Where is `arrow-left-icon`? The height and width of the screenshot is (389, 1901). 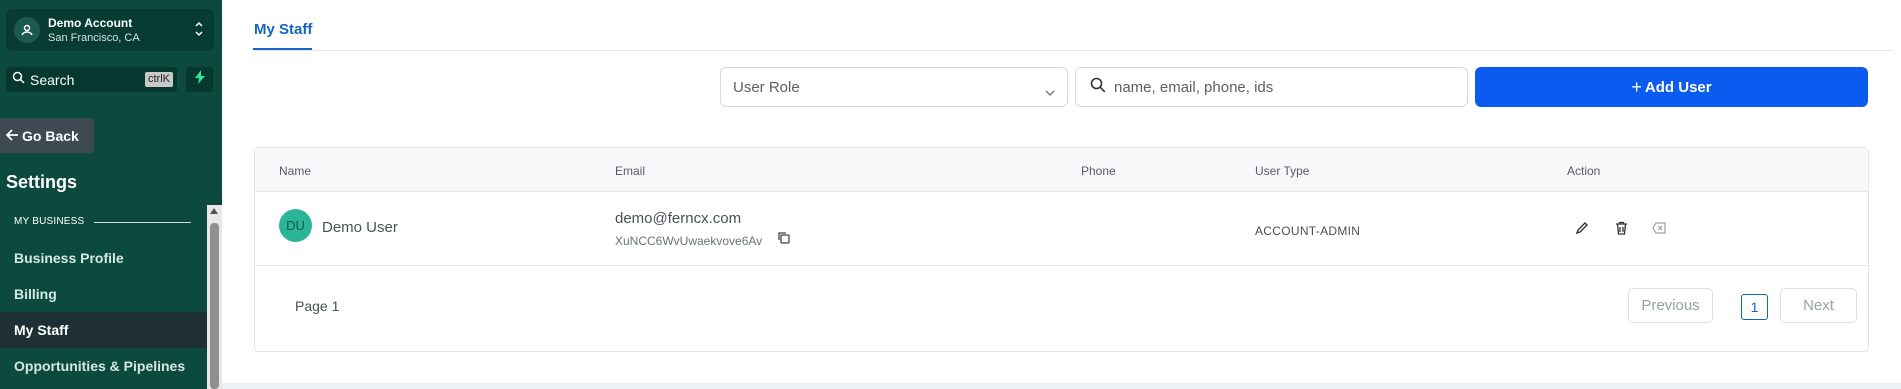
arrow-left-icon is located at coordinates (13, 136).